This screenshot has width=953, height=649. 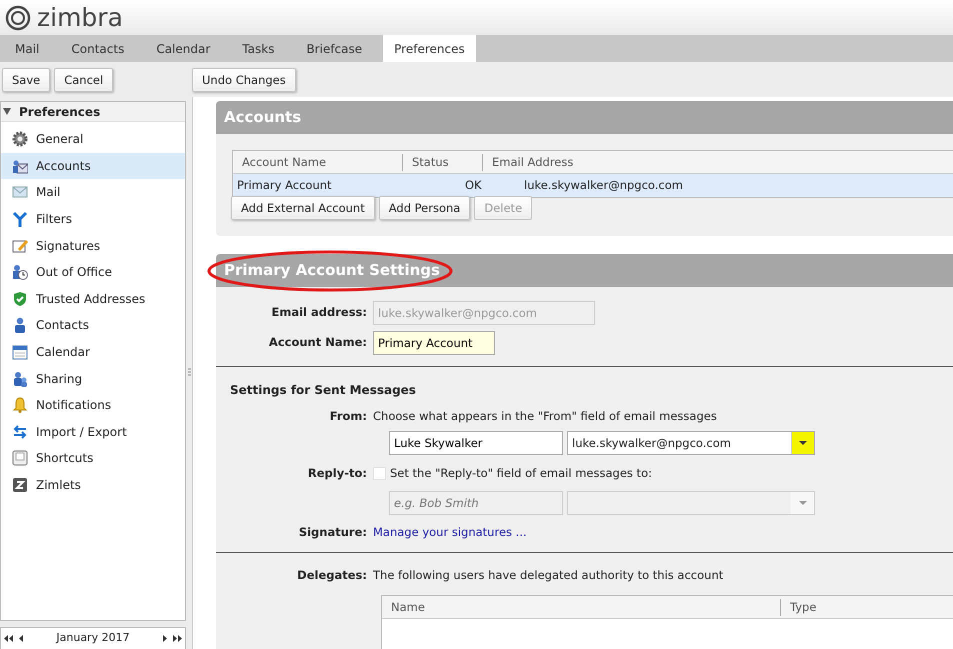 I want to click on envelope-icon, so click(x=20, y=192).